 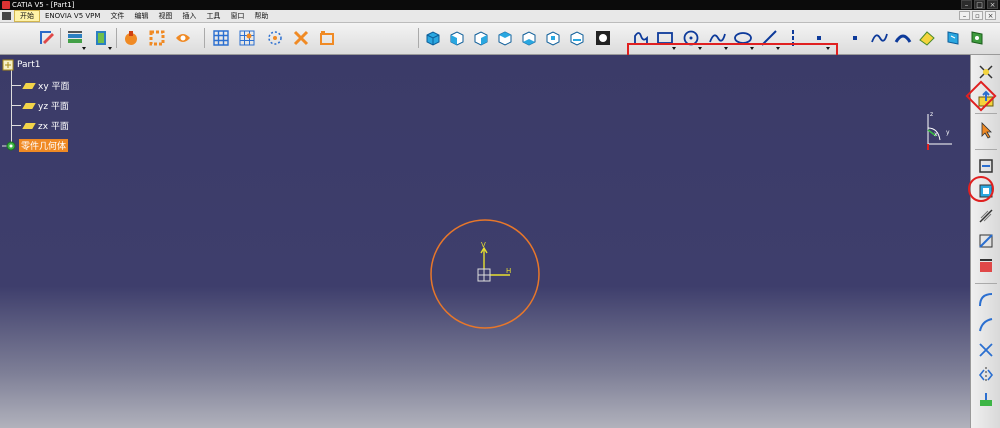 I want to click on menu-window: 窗口, so click(x=237, y=16).